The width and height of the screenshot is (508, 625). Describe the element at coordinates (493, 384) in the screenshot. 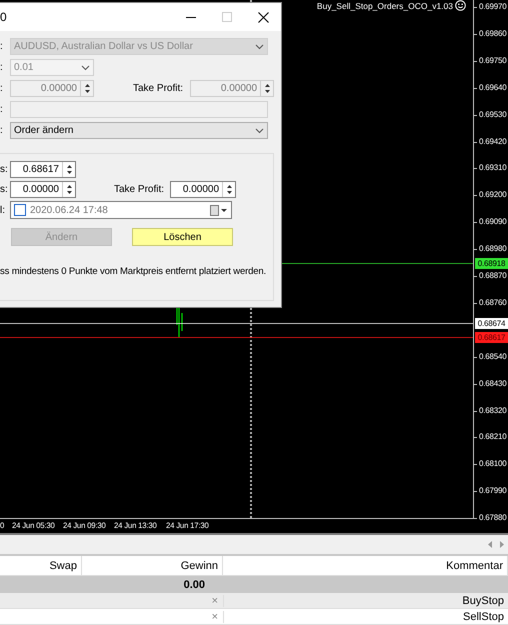

I see `price-label: 0.68430` at that location.